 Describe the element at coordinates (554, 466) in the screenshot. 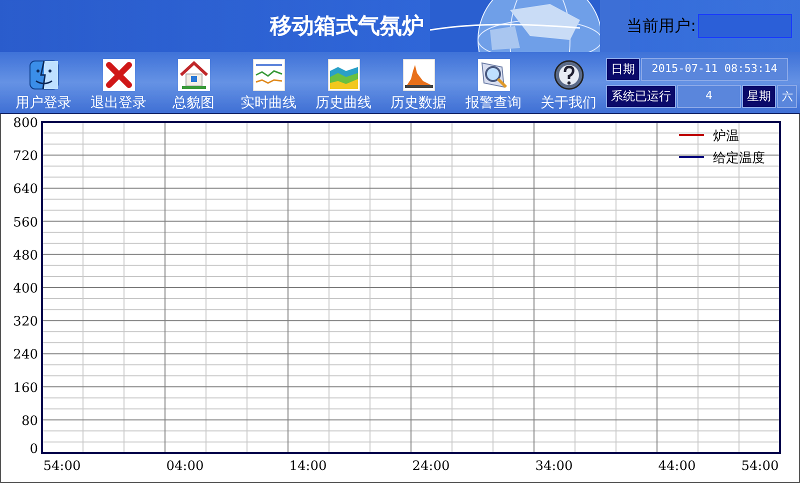

I see `x-tick-label: 34:00` at that location.